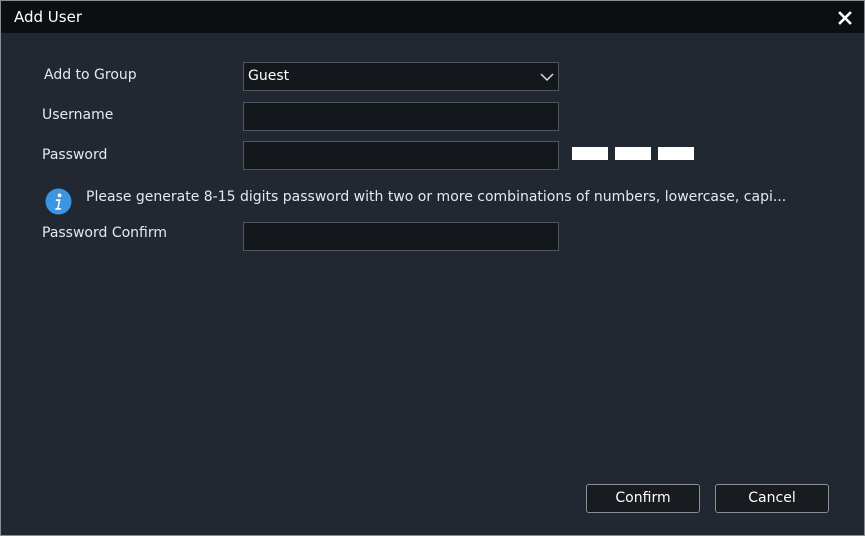 Image resolution: width=865 pixels, height=536 pixels. Describe the element at coordinates (590, 153) in the screenshot. I see `password-strength-bar-weak` at that location.